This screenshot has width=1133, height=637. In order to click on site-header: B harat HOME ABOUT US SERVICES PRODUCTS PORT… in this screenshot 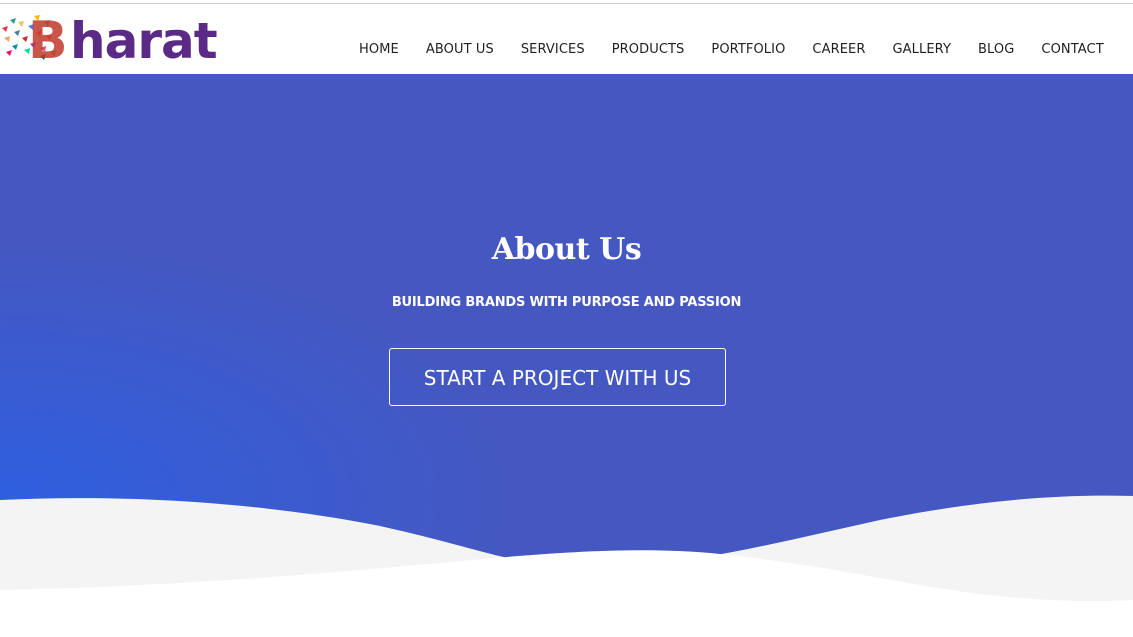, I will do `click(566, 39)`.